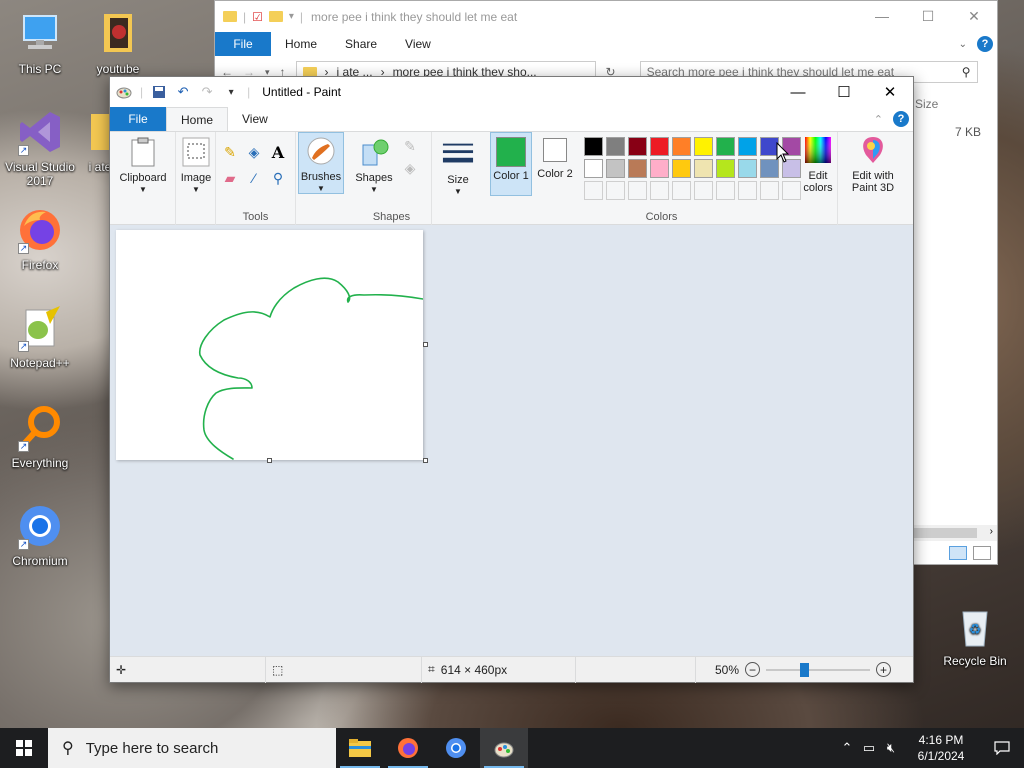  Describe the element at coordinates (425, 460) in the screenshot. I see `resize-handle-corner` at that location.